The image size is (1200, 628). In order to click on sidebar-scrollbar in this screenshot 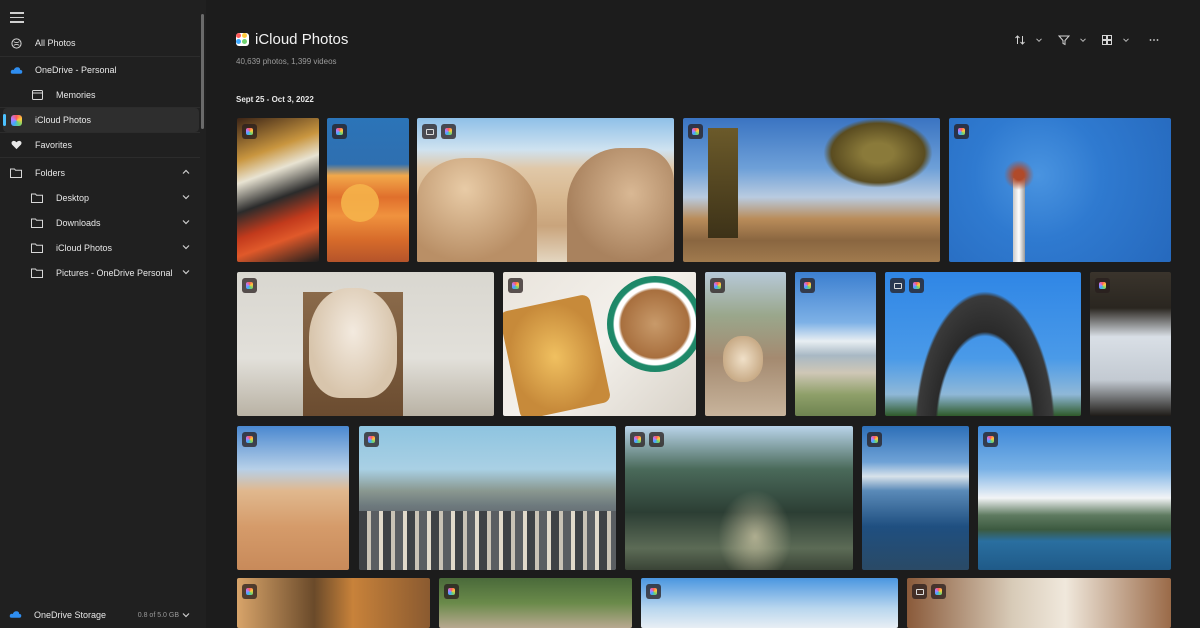, I will do `click(202, 71)`.